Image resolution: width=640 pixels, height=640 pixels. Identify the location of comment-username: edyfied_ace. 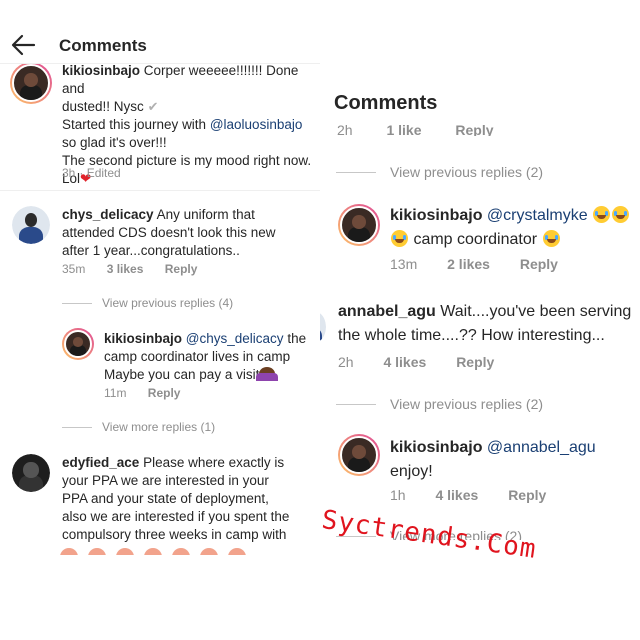
(100, 462).